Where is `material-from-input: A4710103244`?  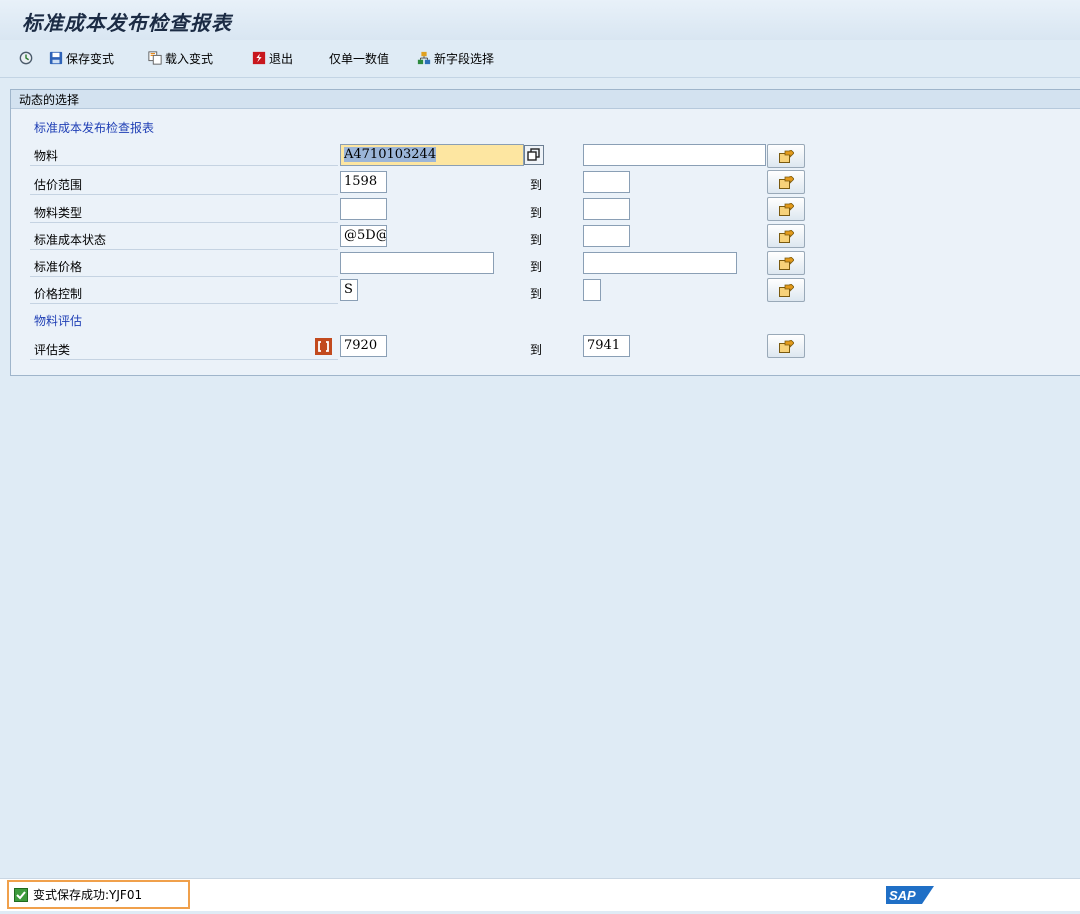
material-from-input: A4710103244 is located at coordinates (432, 155).